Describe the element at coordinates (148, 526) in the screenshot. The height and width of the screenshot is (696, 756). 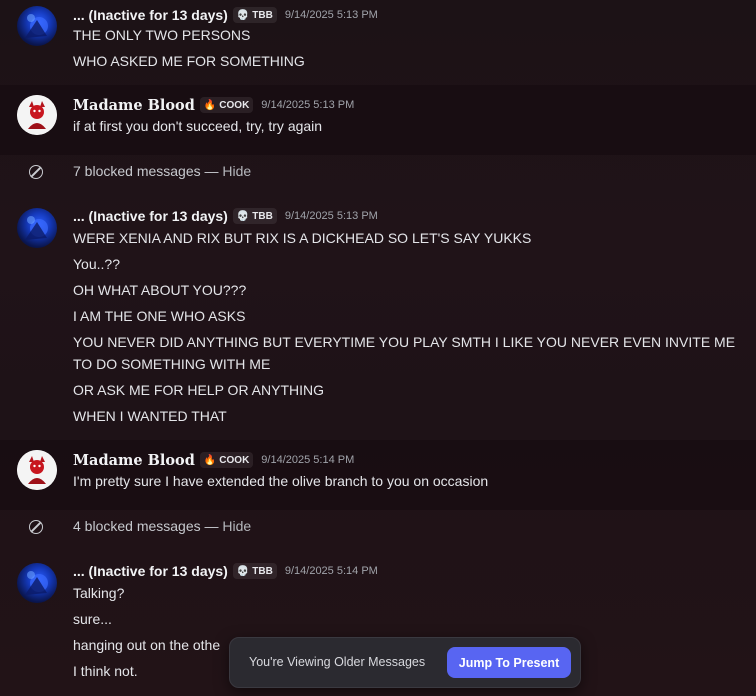
I see `blocked-count-text: 4 blocked messages —` at that location.